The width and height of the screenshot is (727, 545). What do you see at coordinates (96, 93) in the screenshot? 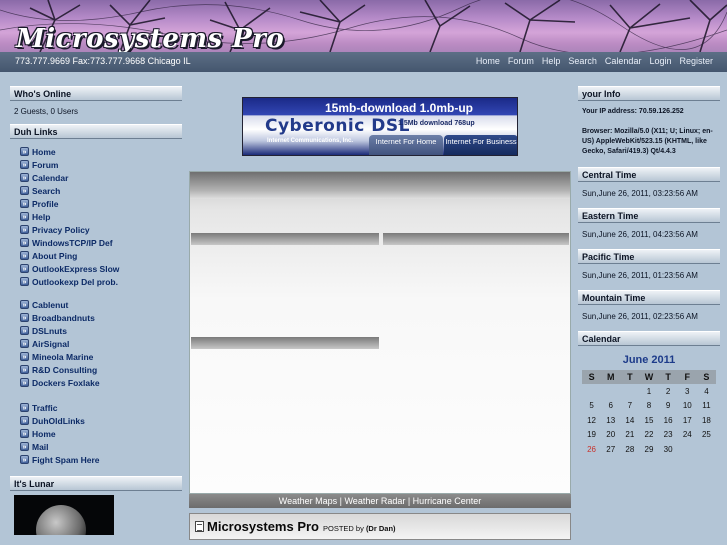
I see `whos-online-title: Who's Online` at bounding box center [96, 93].